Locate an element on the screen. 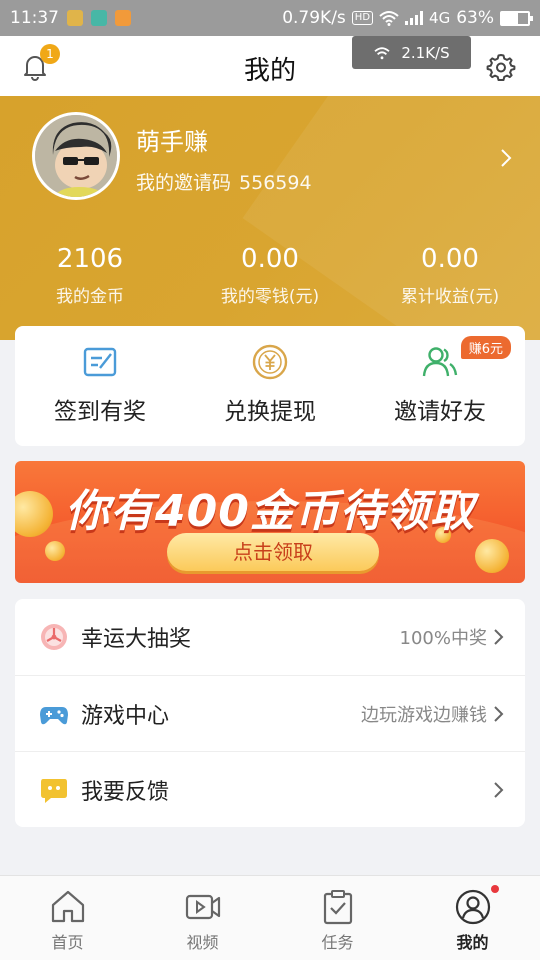  claim-button: 点击领取 is located at coordinates (273, 552).